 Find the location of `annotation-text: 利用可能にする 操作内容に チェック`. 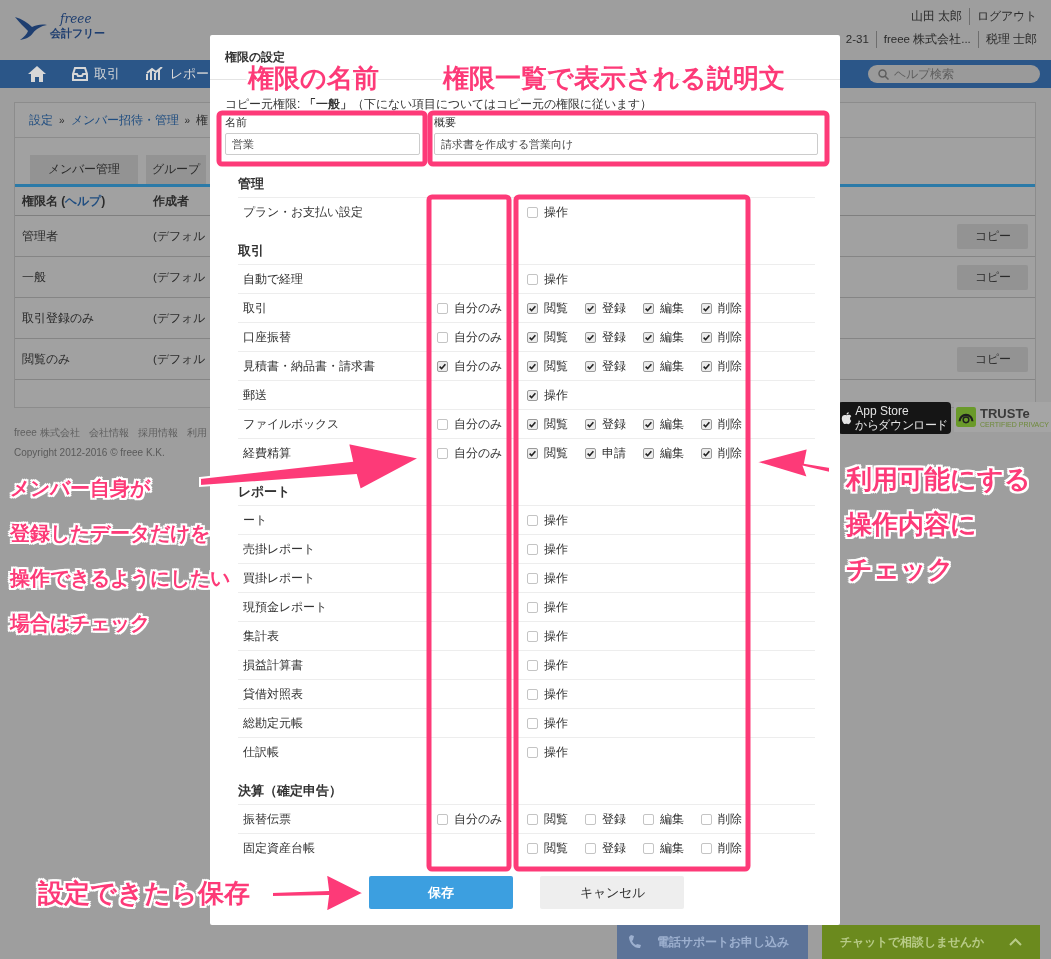

annotation-text: 利用可能にする 操作内容に チェック is located at coordinates (938, 524).